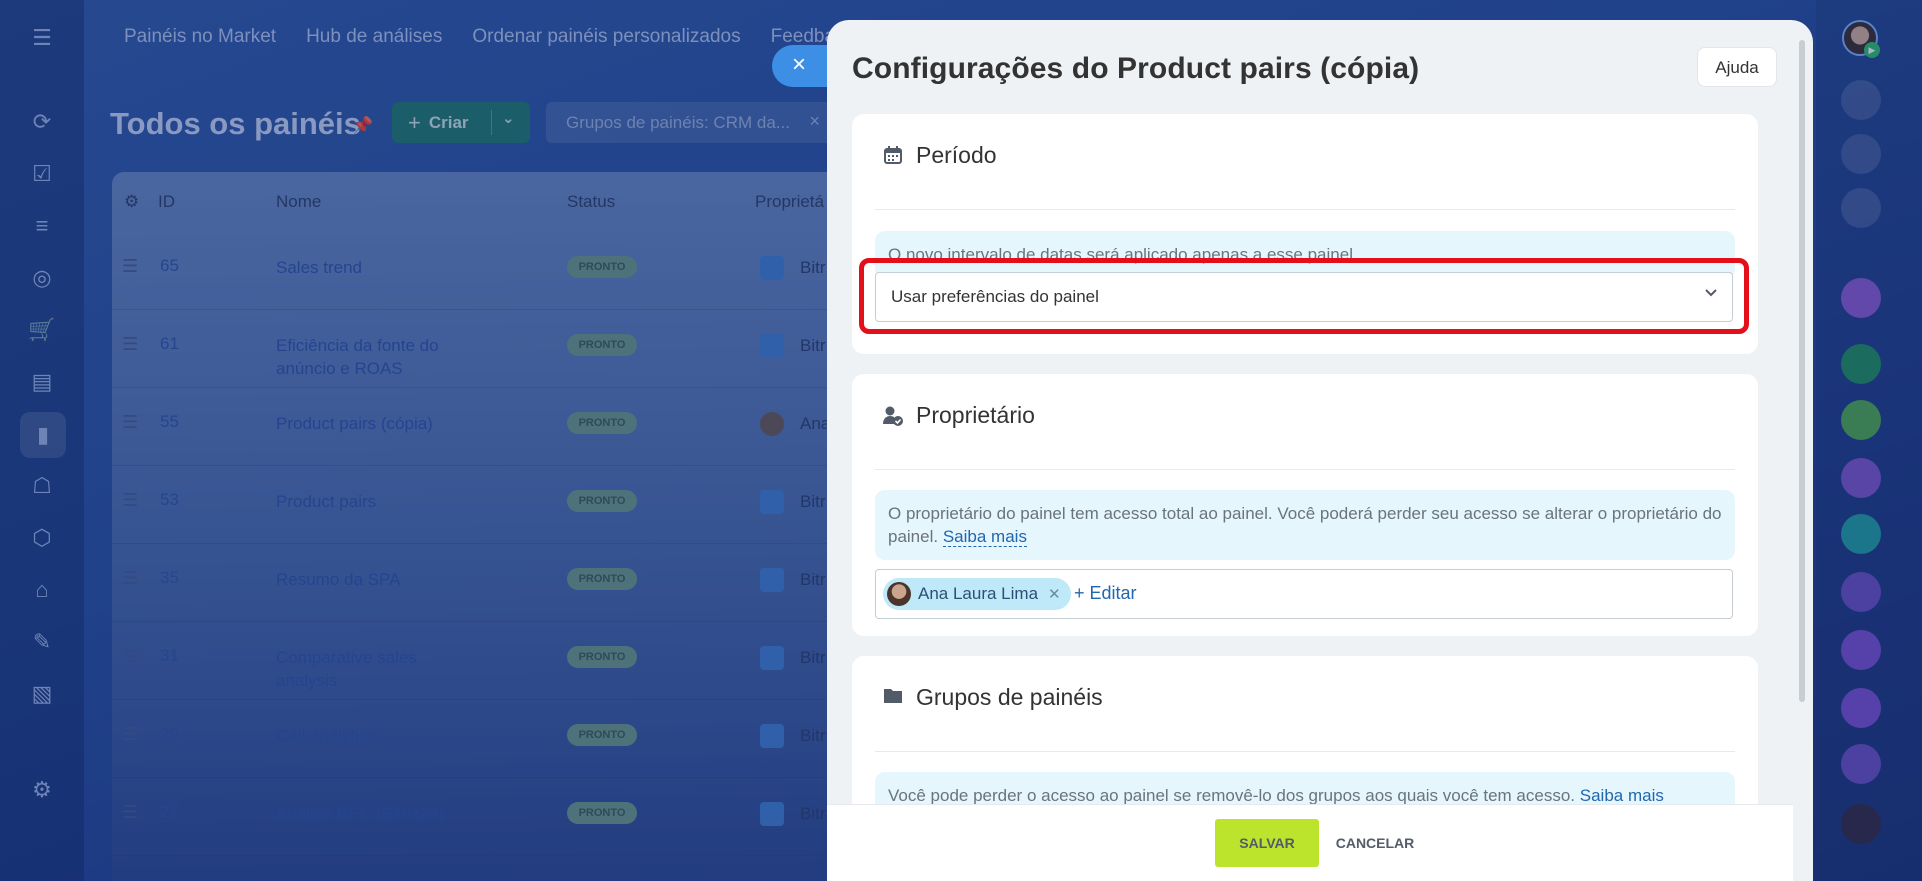 The width and height of the screenshot is (1922, 881). I want to click on owner-chip: Ana Laura Lima ✕, so click(977, 594).